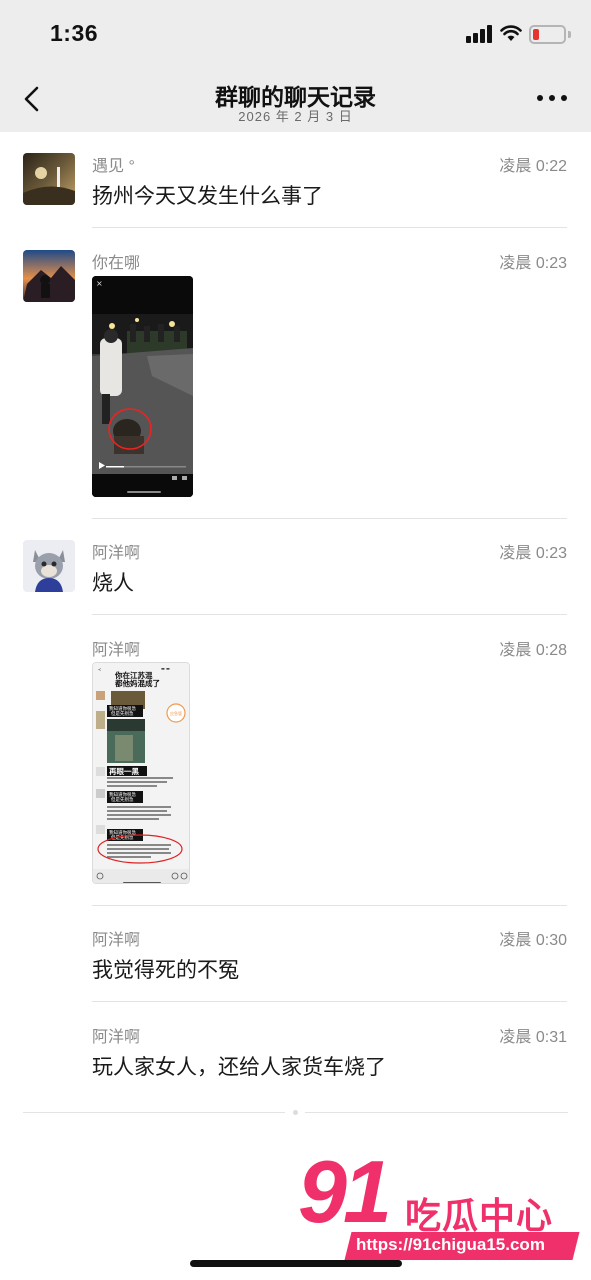 The height and width of the screenshot is (1280, 591). What do you see at coordinates (479, 34) in the screenshot?
I see `signal-icon` at bounding box center [479, 34].